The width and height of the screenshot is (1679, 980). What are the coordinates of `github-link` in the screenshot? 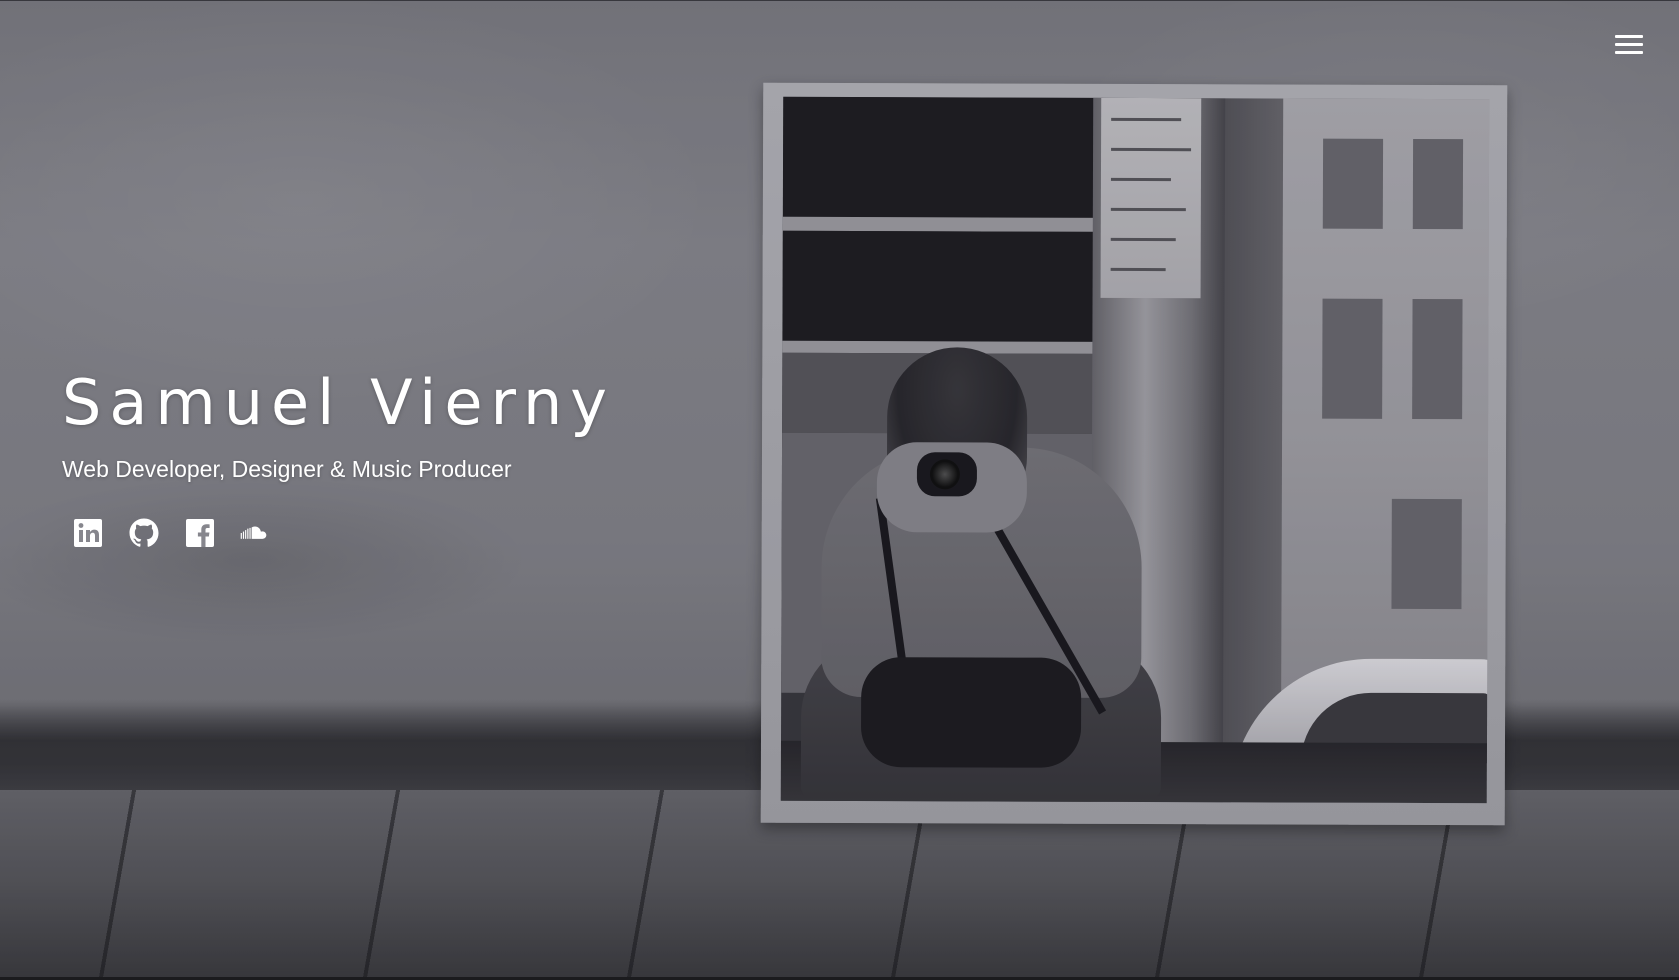 It's located at (144, 533).